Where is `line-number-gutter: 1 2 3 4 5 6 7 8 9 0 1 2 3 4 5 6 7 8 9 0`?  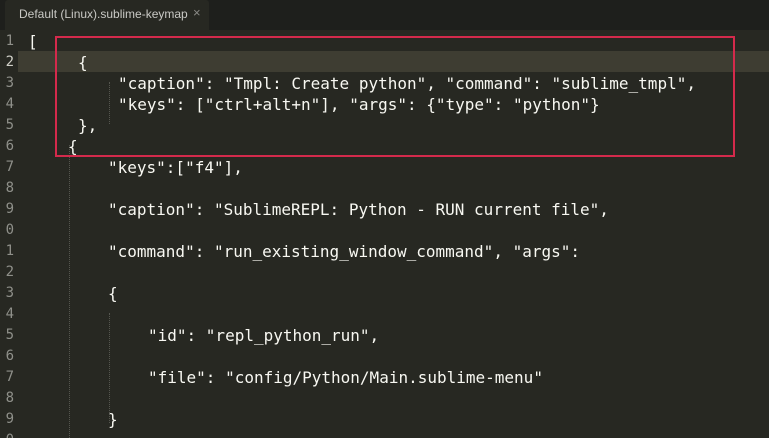 line-number-gutter: 1 2 3 4 5 6 7 8 9 0 1 2 3 4 5 6 7 8 9 0 is located at coordinates (9, 234).